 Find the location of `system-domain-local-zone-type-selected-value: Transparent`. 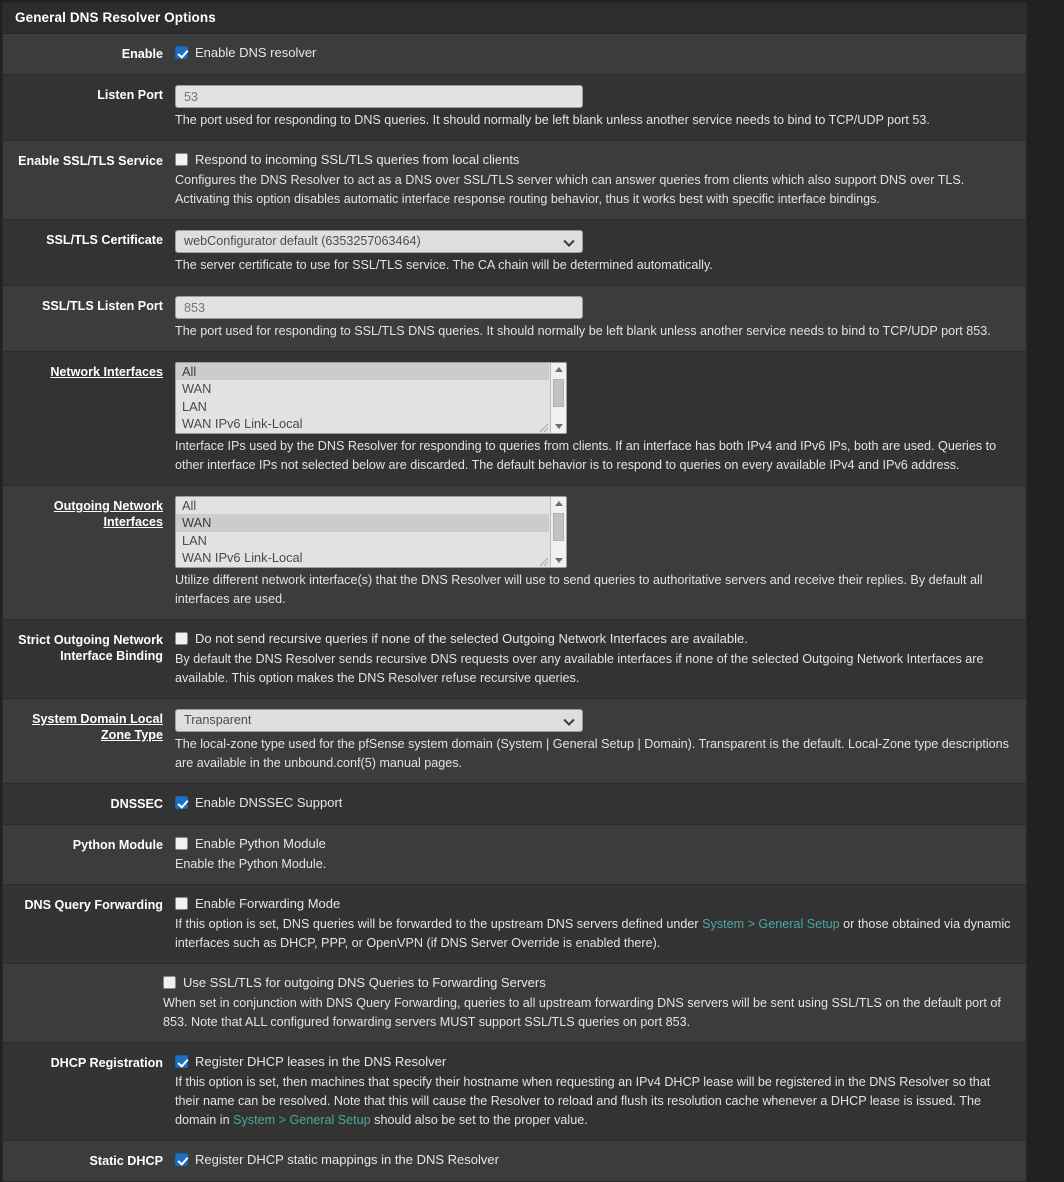

system-domain-local-zone-type-selected-value: Transparent is located at coordinates (218, 720).